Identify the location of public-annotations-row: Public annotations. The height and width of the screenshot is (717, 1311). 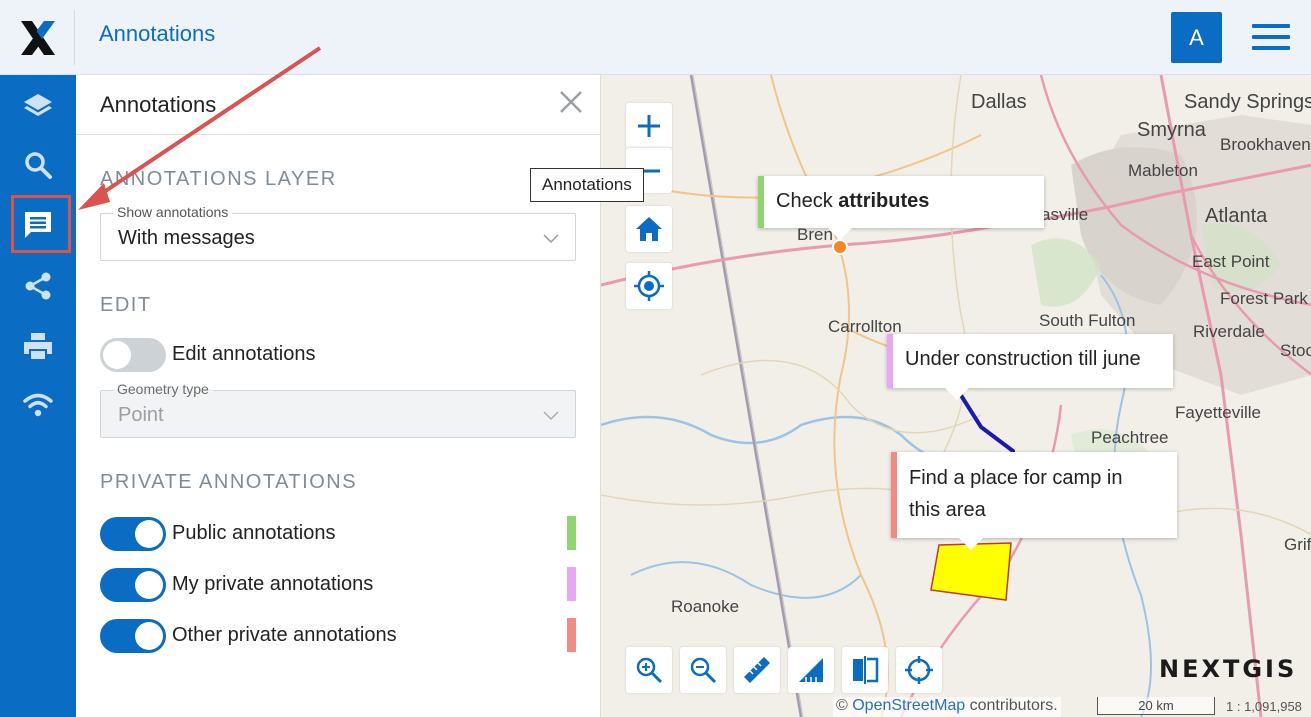
(338, 534).